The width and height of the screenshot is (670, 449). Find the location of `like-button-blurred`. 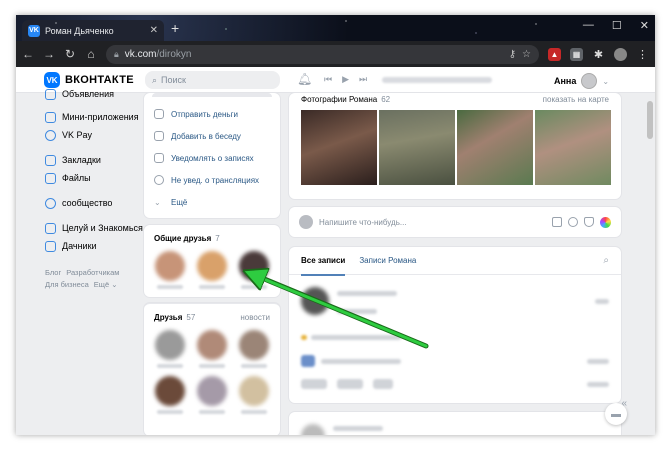

like-button-blurred is located at coordinates (314, 384).